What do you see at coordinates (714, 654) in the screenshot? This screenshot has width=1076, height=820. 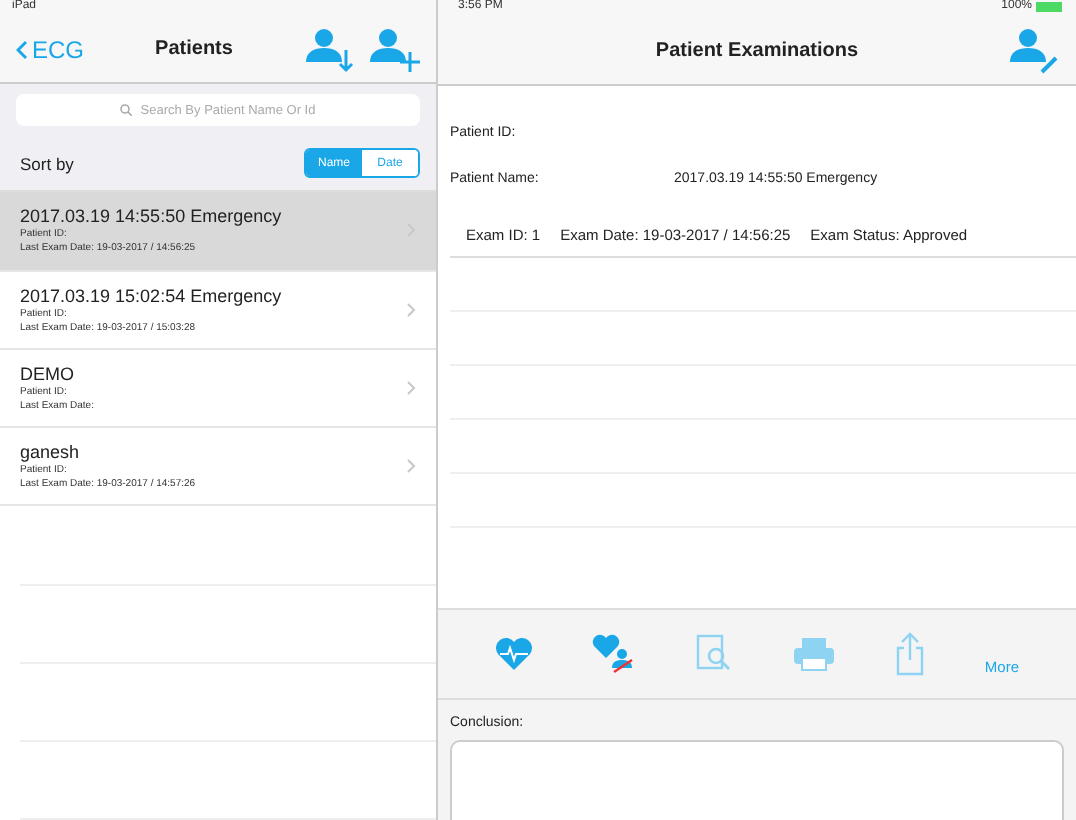 I see `document-search-icon` at bounding box center [714, 654].